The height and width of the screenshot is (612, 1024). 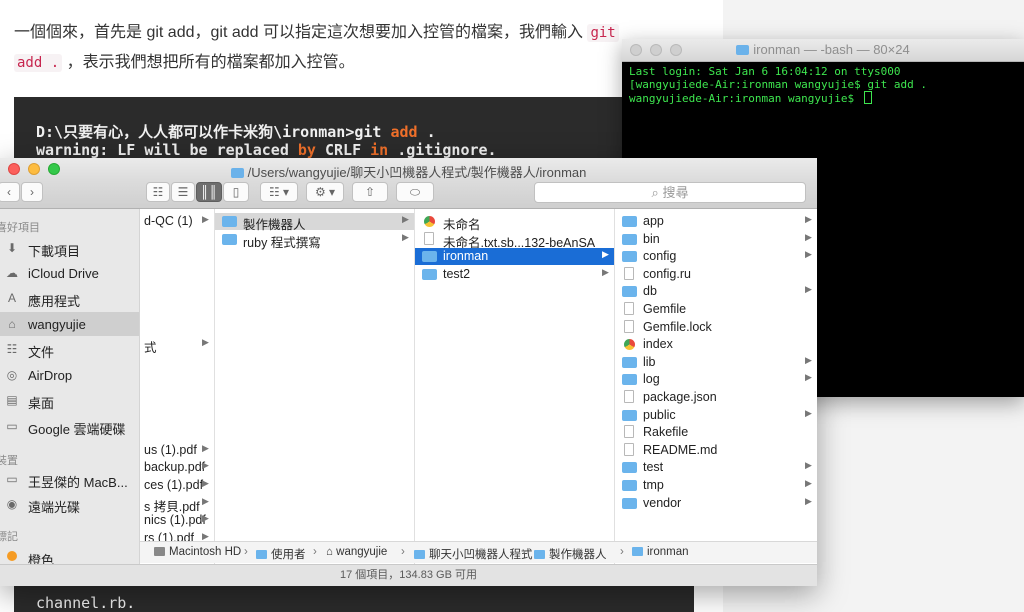 I want to click on cursor-icon, so click(x=867, y=97).